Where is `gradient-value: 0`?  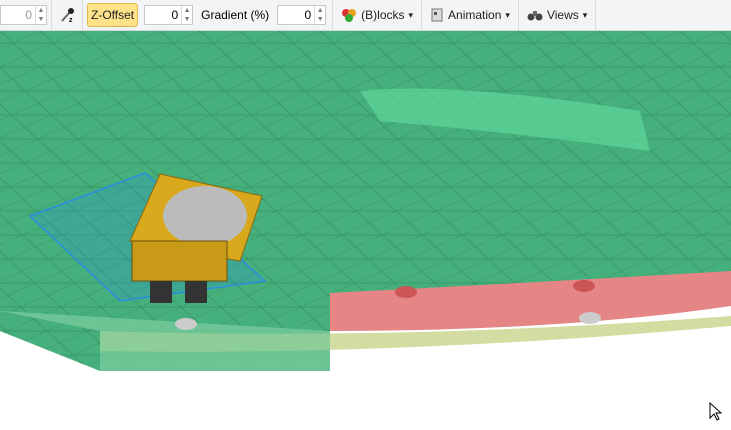 gradient-value: 0 is located at coordinates (296, 15).